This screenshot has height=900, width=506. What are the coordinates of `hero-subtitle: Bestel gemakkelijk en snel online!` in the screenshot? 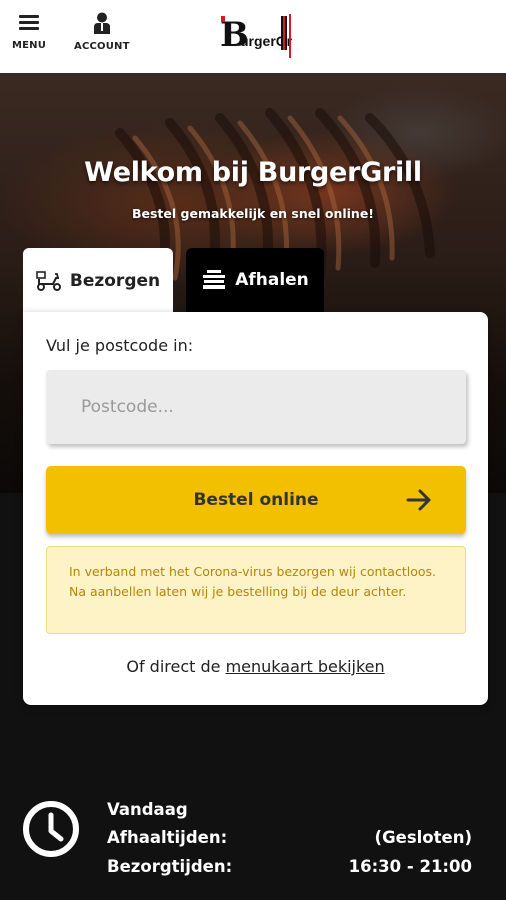 It's located at (253, 213).